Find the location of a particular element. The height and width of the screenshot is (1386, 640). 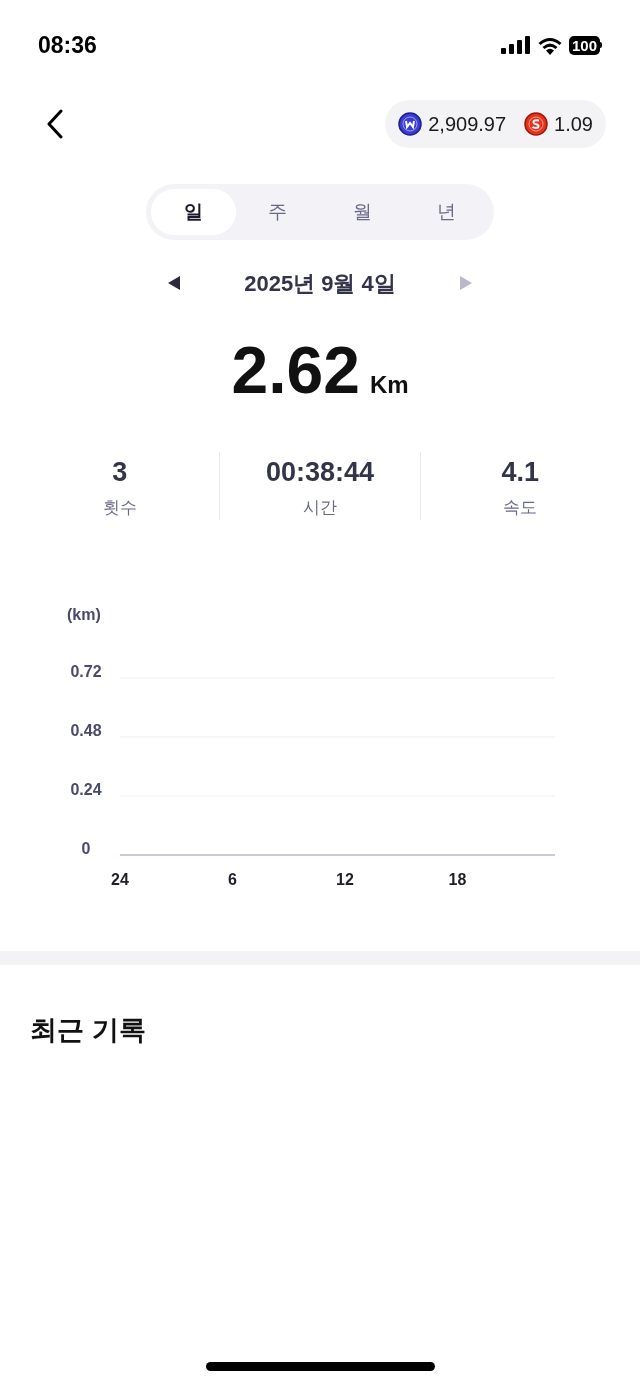

stat-label: 속도 is located at coordinates (520, 507).